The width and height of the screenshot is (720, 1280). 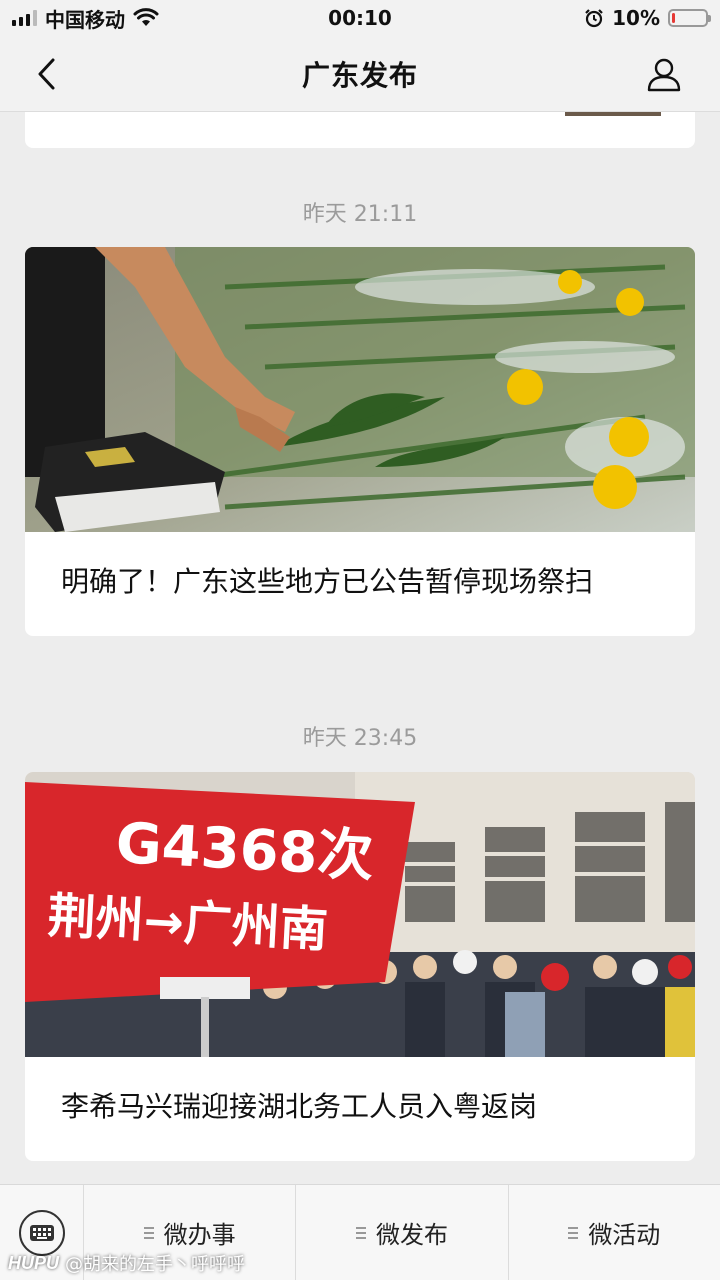 What do you see at coordinates (613, 114) in the screenshot?
I see `thumbnail-edge` at bounding box center [613, 114].